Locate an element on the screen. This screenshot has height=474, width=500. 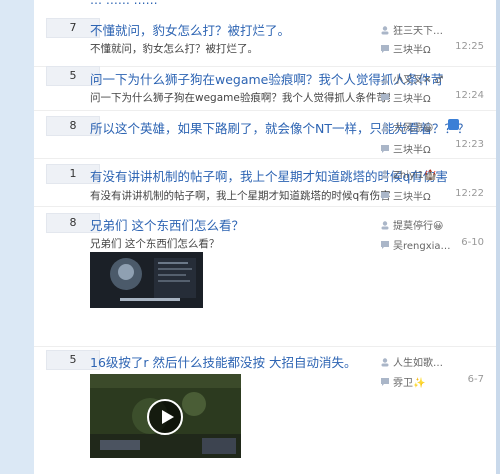
thread-abstract: 兄弟们 这个东西们怎么看？ is located at coordinates (155, 244).